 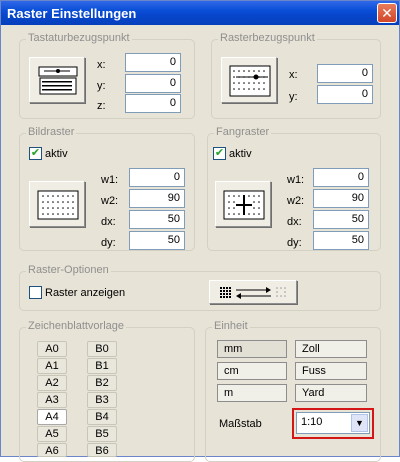 I want to click on sheet-a2-button: A2, so click(x=52, y=383).